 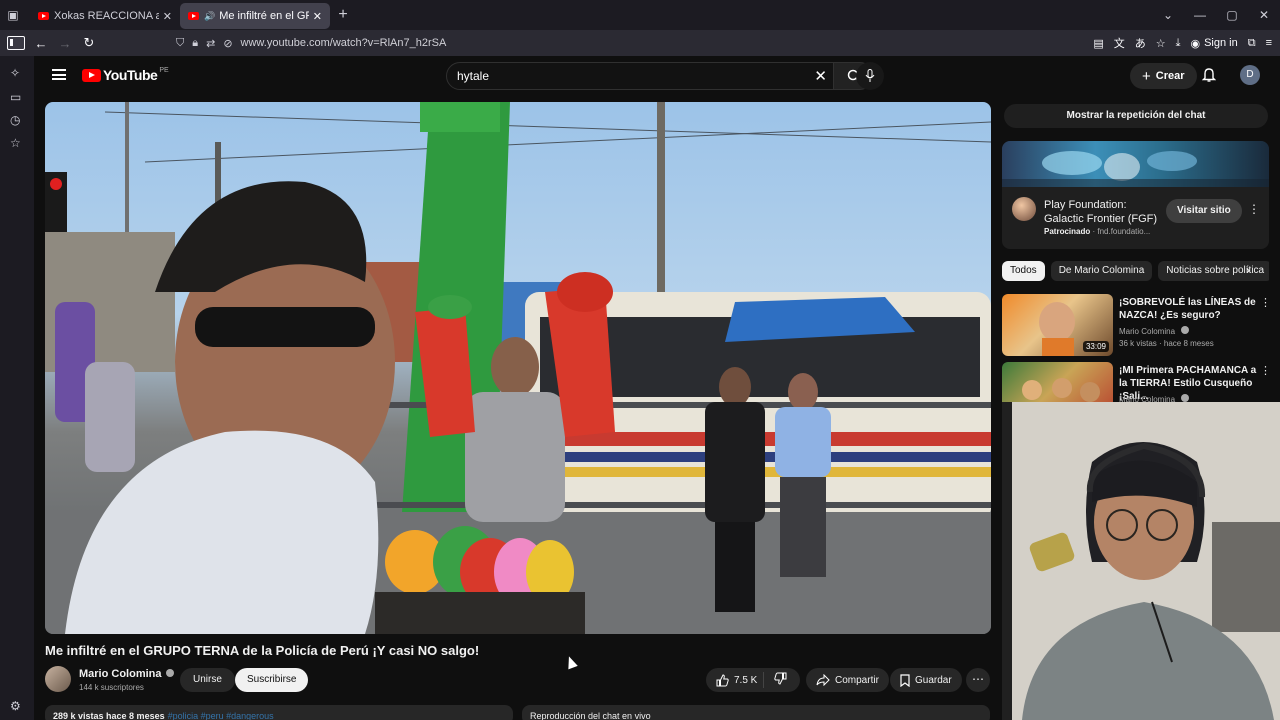 I want to click on ai-sparkle-icon: ✧, so click(x=15, y=73).